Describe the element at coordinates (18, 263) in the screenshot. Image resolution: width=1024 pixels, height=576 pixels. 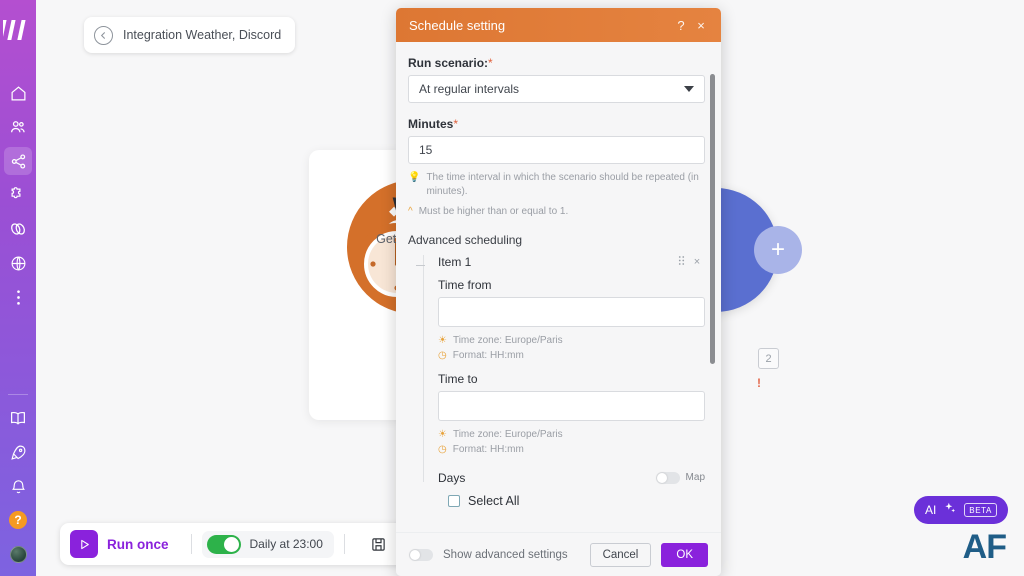
I see `sidebar-item-webhooks` at that location.